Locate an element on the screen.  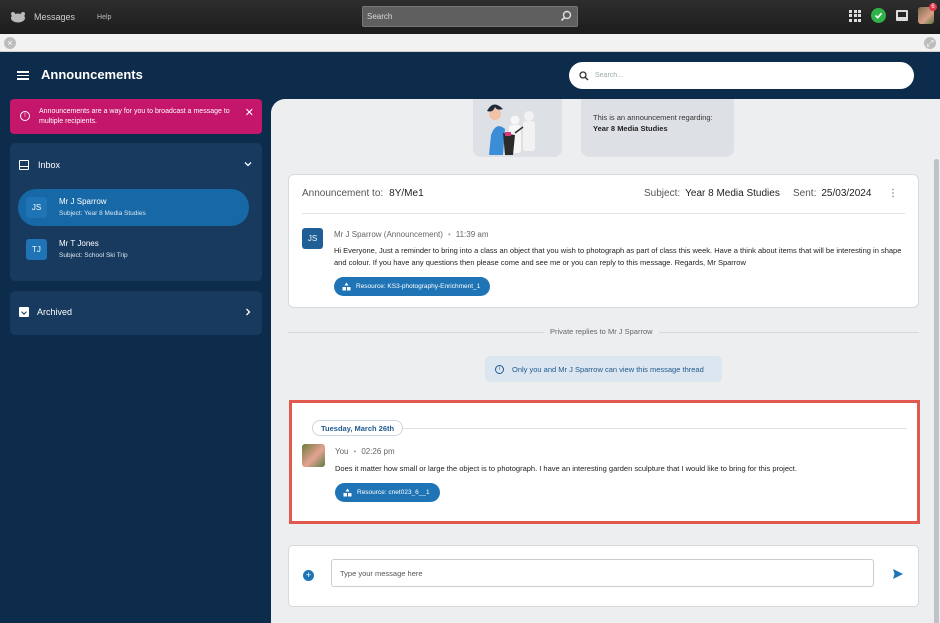
inbox-header: Inbox is located at coordinates (39, 165).